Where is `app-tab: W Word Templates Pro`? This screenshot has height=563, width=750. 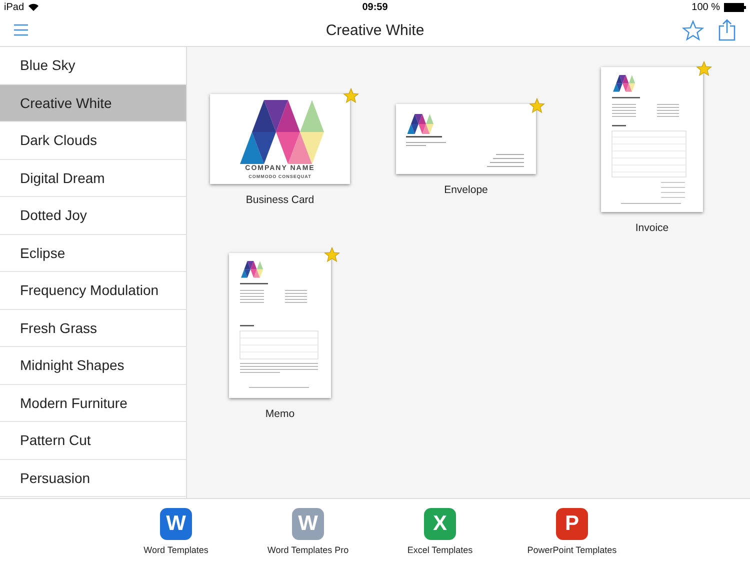 app-tab: W Word Templates Pro is located at coordinates (308, 531).